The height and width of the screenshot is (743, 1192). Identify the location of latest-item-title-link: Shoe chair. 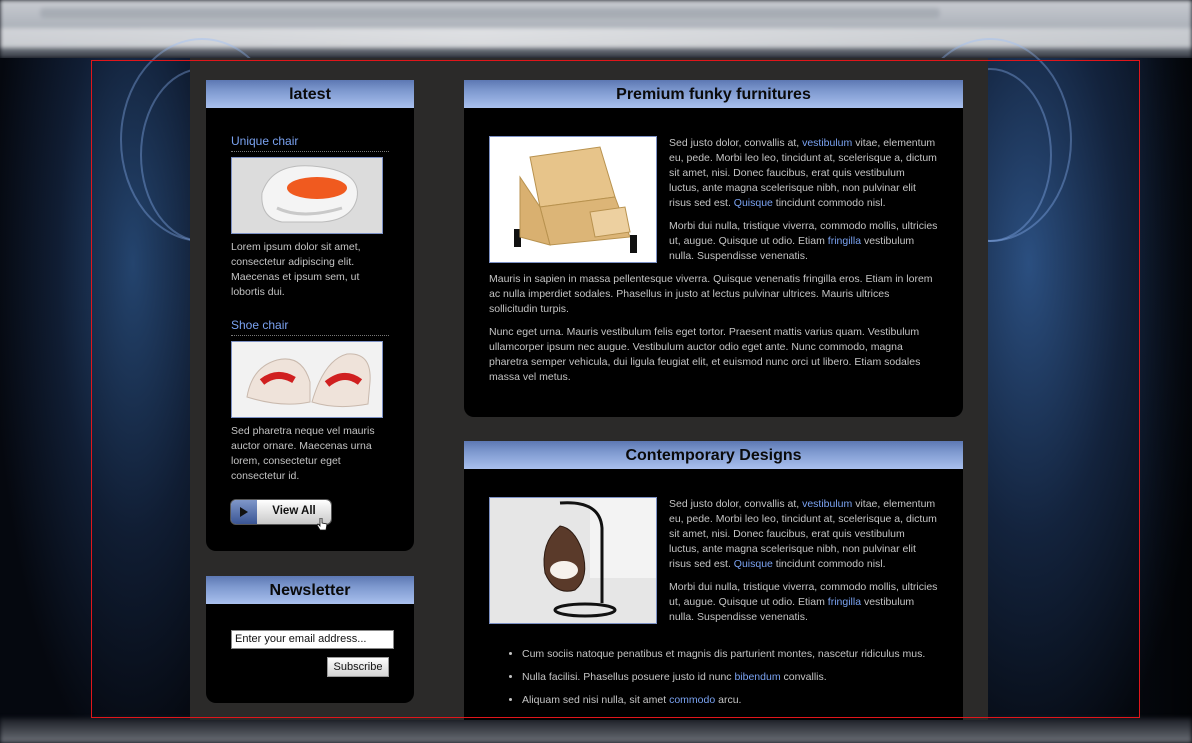
(310, 327).